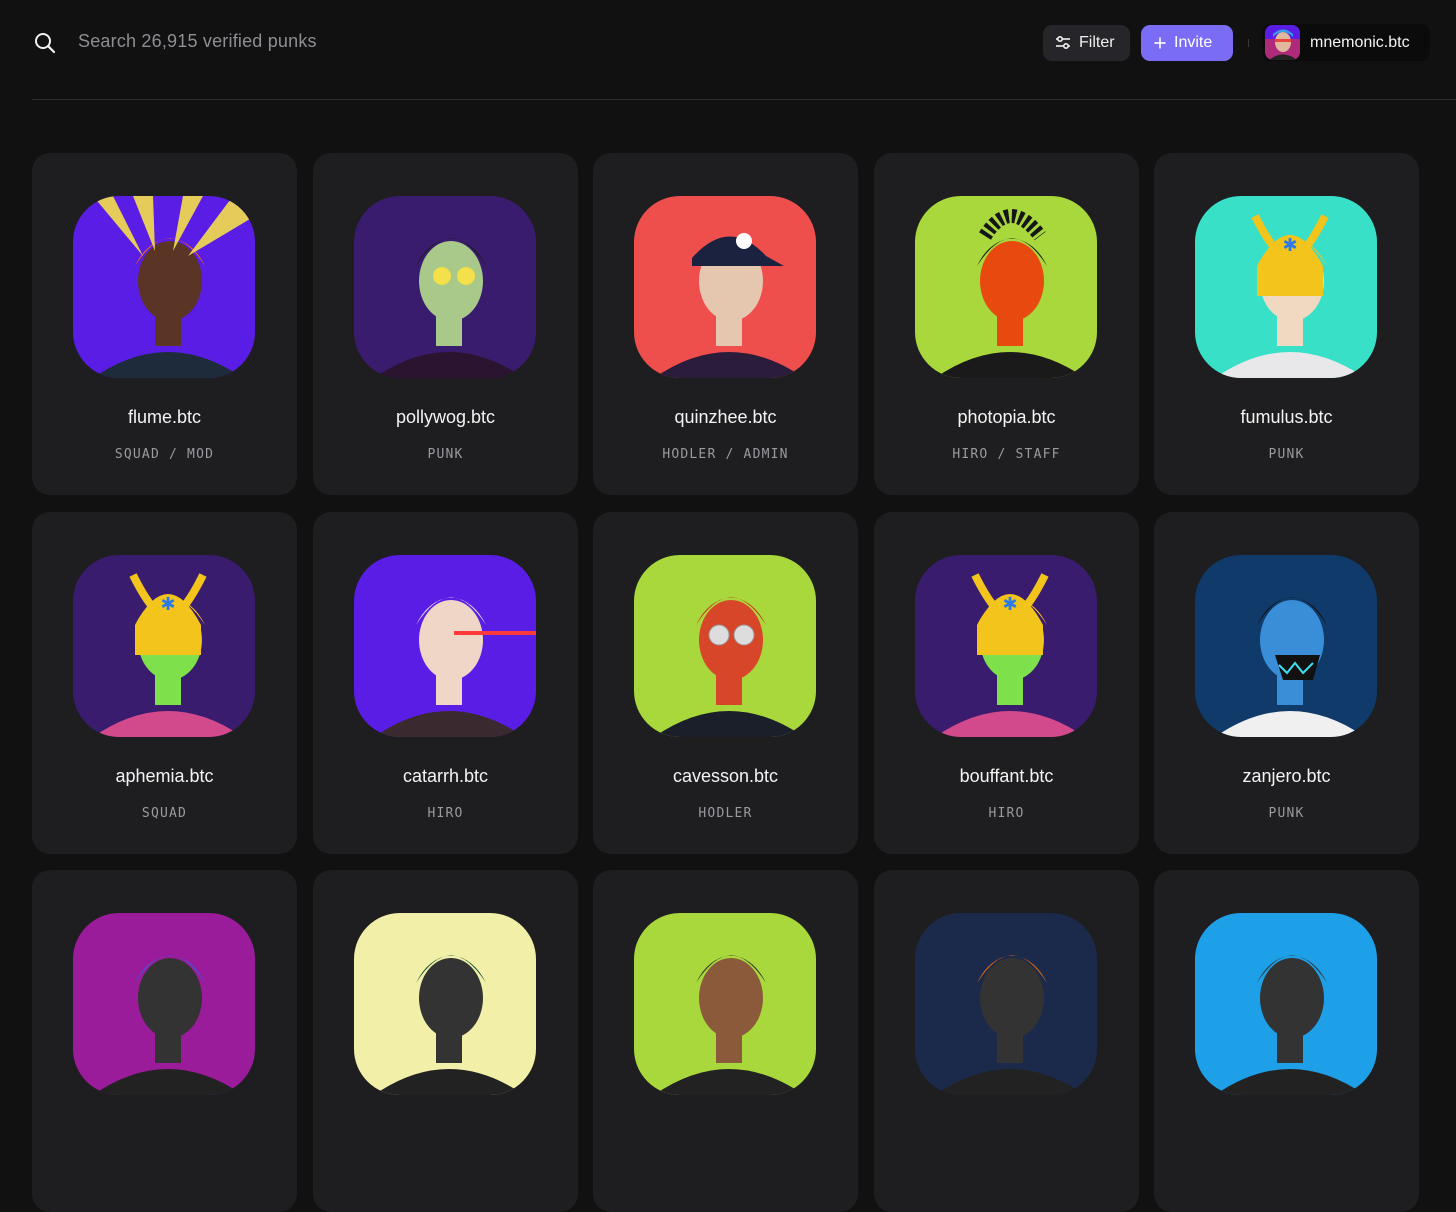 This screenshot has height=1212, width=1456. I want to click on punk-role: HODLER / ADMIN, so click(725, 454).